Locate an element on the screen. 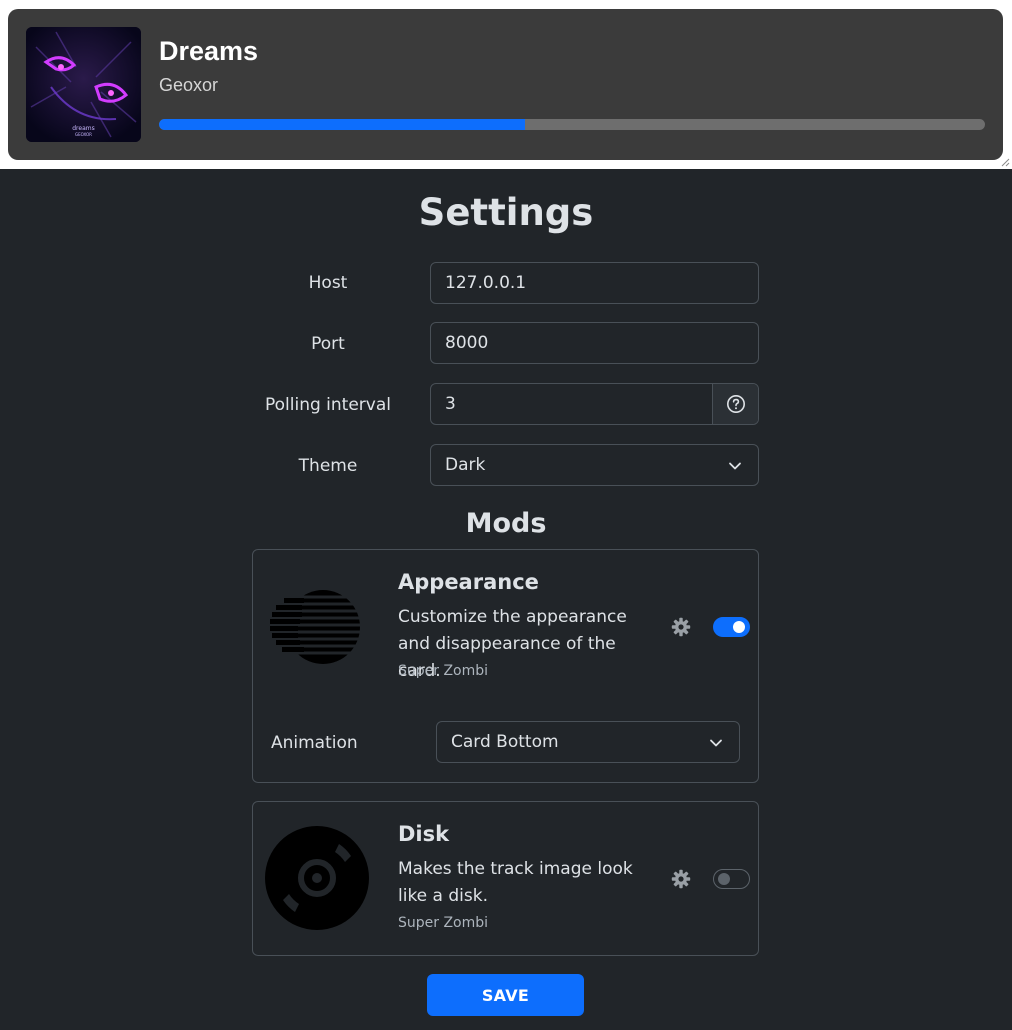 This screenshot has width=1012, height=1030. host-label: Host is located at coordinates (328, 283).